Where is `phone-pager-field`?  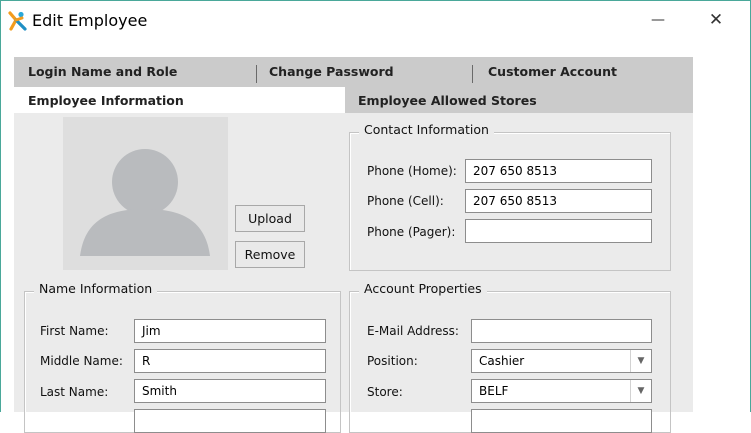
phone-pager-field is located at coordinates (558, 231).